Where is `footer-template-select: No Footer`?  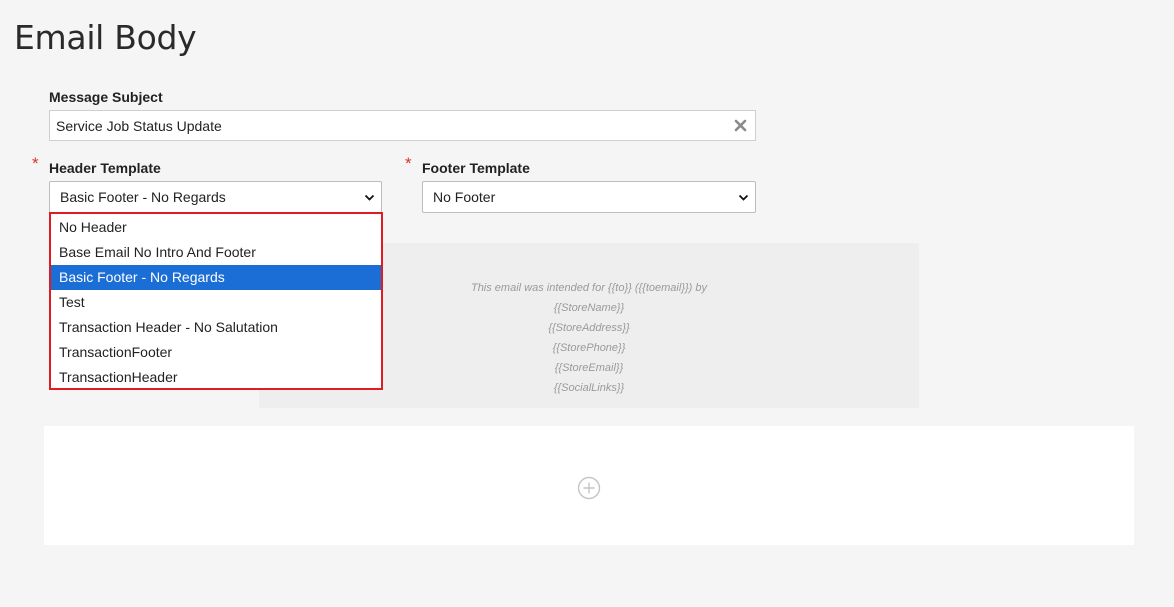
footer-template-select: No Footer is located at coordinates (589, 197).